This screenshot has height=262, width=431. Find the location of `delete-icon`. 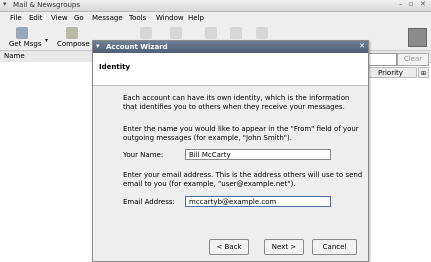

delete-icon is located at coordinates (262, 33).